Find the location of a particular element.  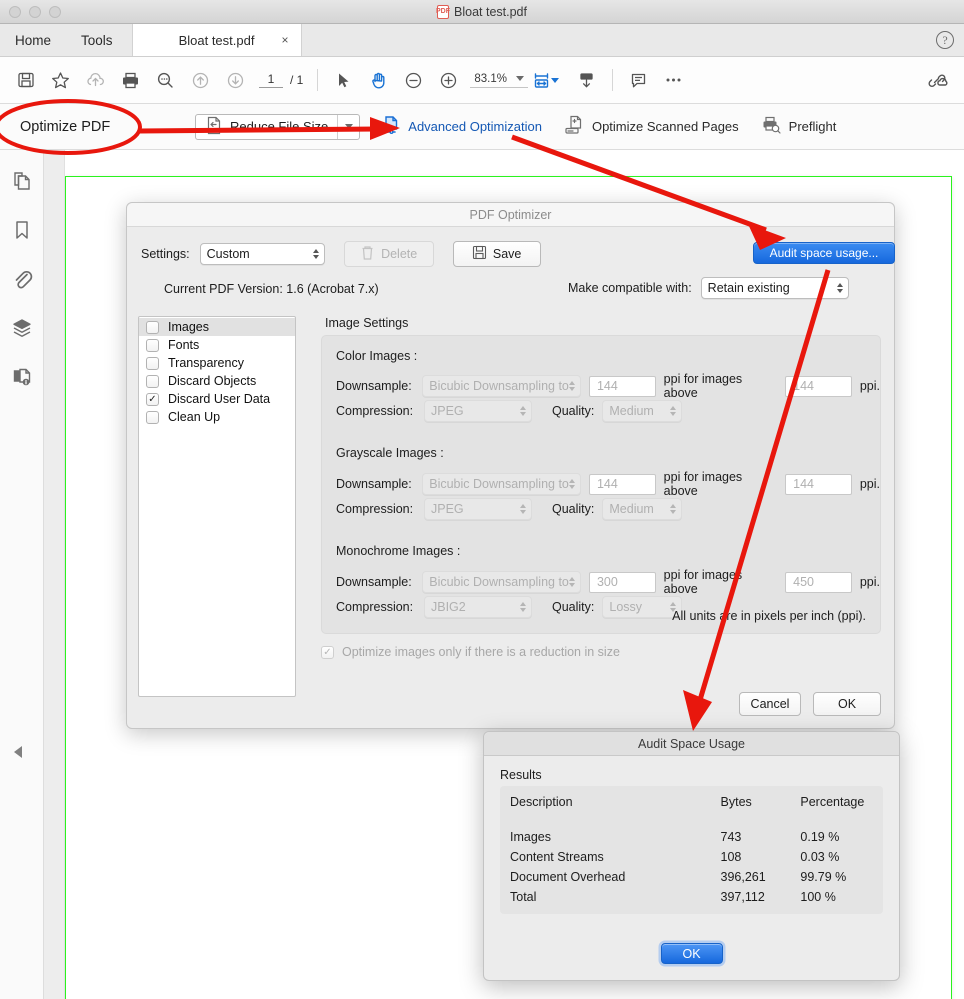

preflight-button: Preflight is located at coordinates (798, 126).